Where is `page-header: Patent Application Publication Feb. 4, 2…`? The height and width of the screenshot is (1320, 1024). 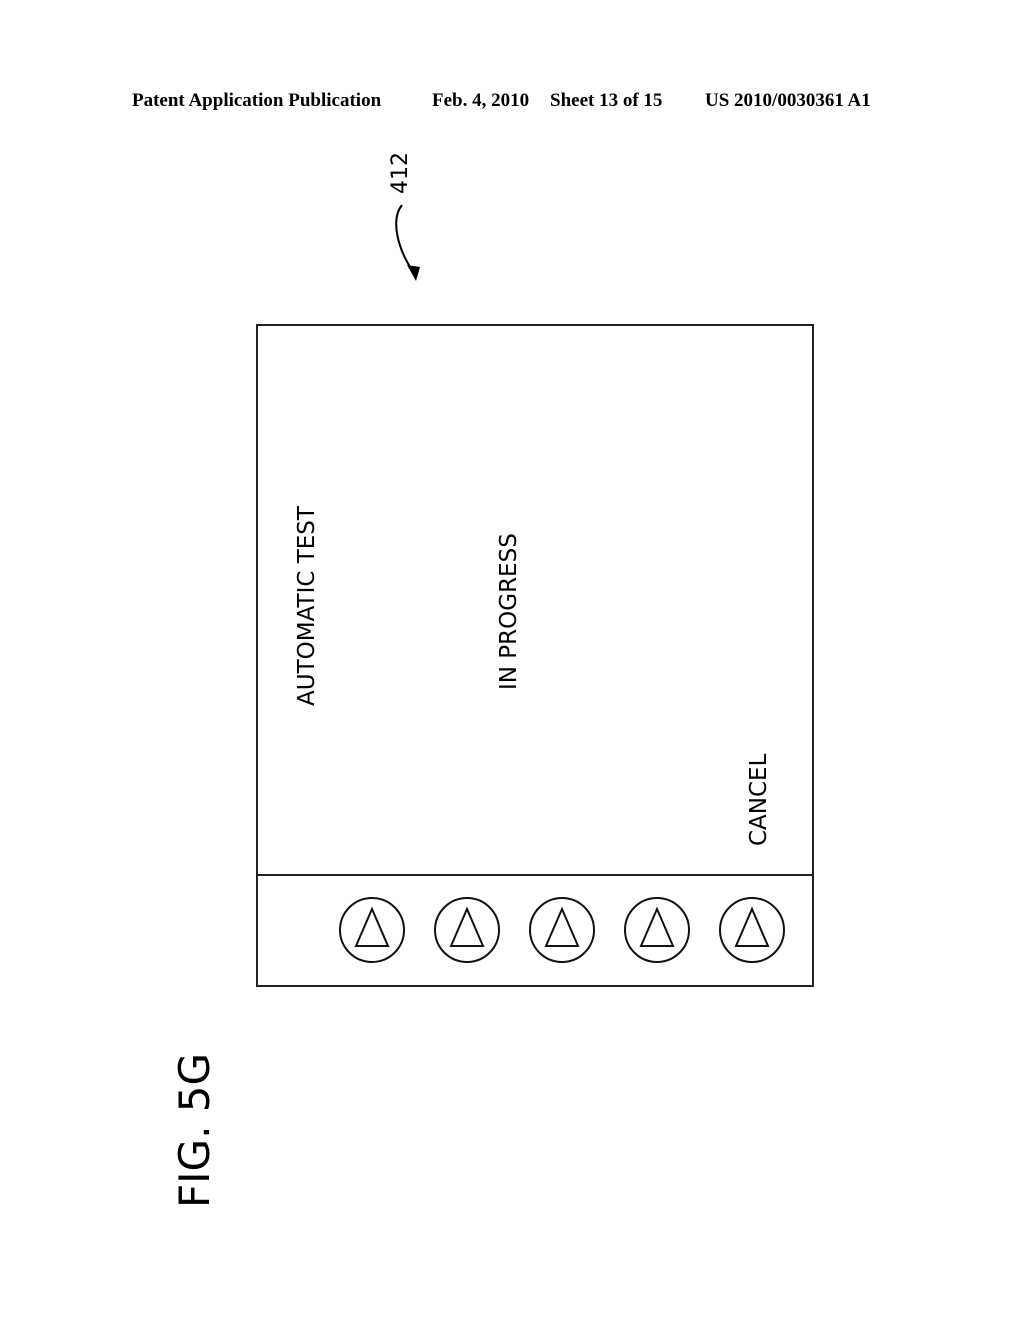 page-header: Patent Application Publication Feb. 4, 2… is located at coordinates (512, 102).